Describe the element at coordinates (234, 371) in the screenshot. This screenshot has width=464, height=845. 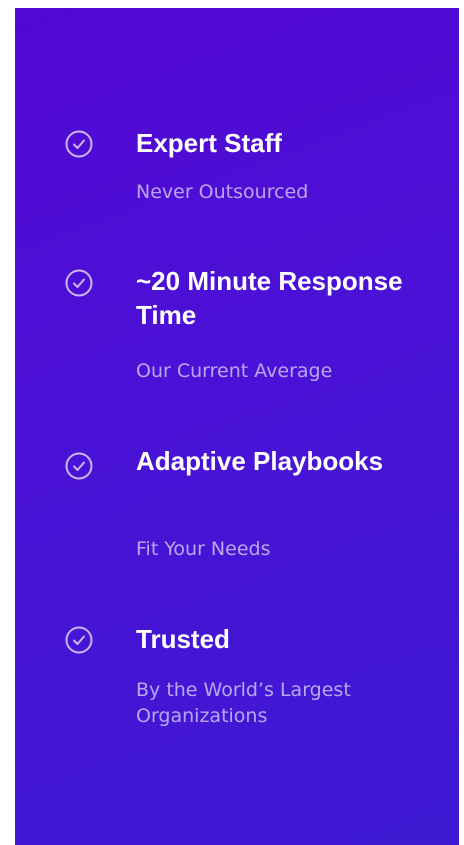
I see `feature-subtitle: Our Current Average` at that location.